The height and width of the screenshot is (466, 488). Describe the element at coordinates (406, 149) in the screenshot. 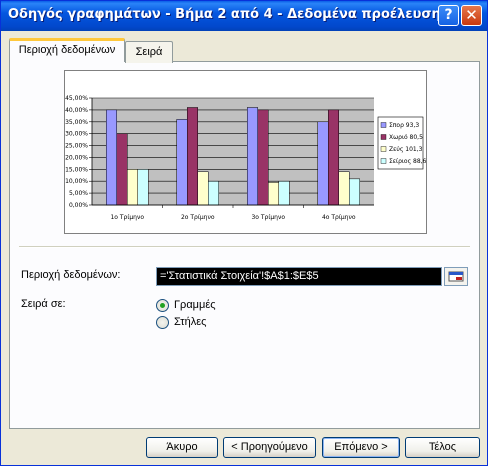

I see `legend-entry: Ζεύς 101,3` at that location.